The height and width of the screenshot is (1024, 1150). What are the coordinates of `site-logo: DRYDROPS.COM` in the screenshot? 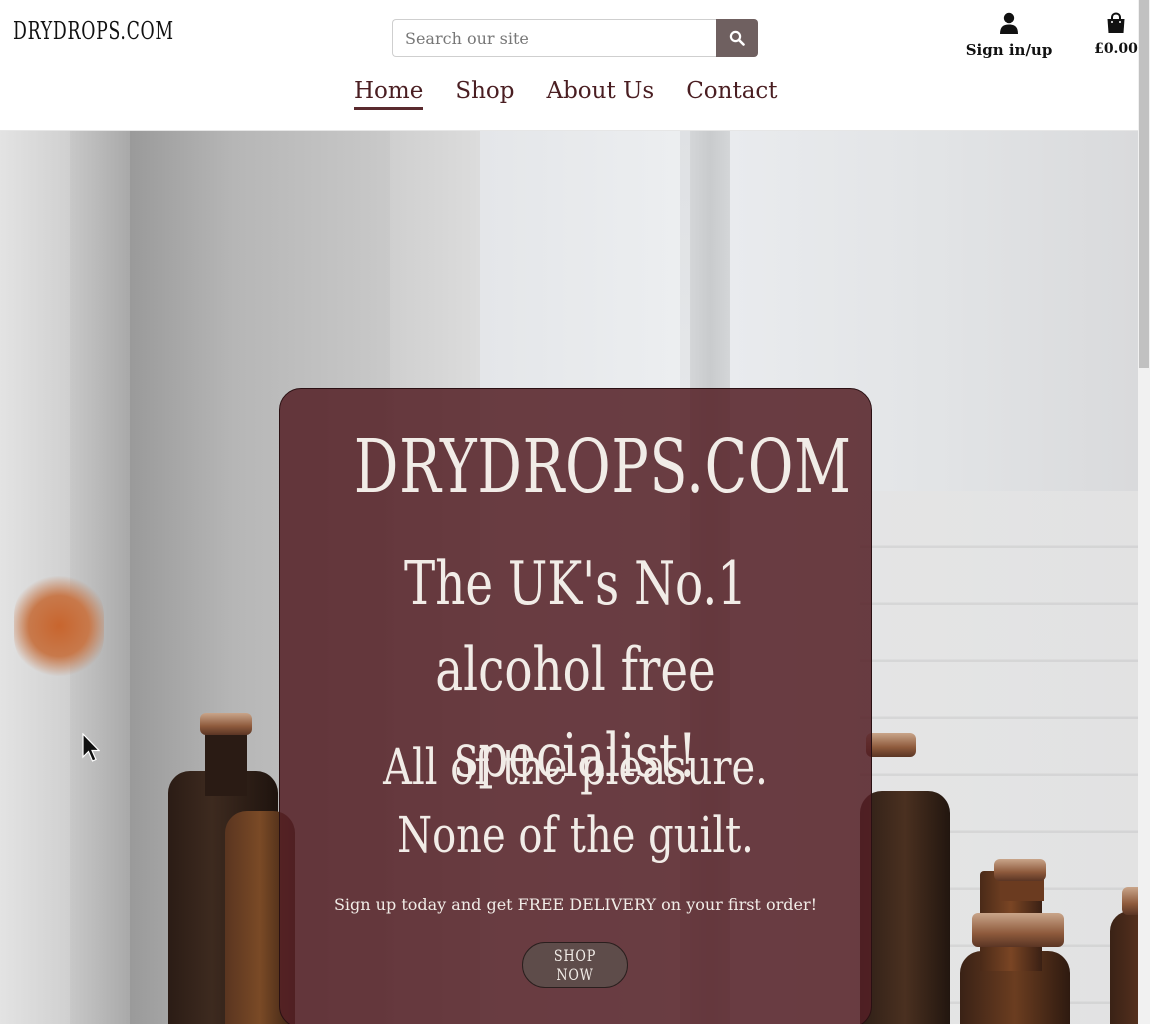 It's located at (93, 31).